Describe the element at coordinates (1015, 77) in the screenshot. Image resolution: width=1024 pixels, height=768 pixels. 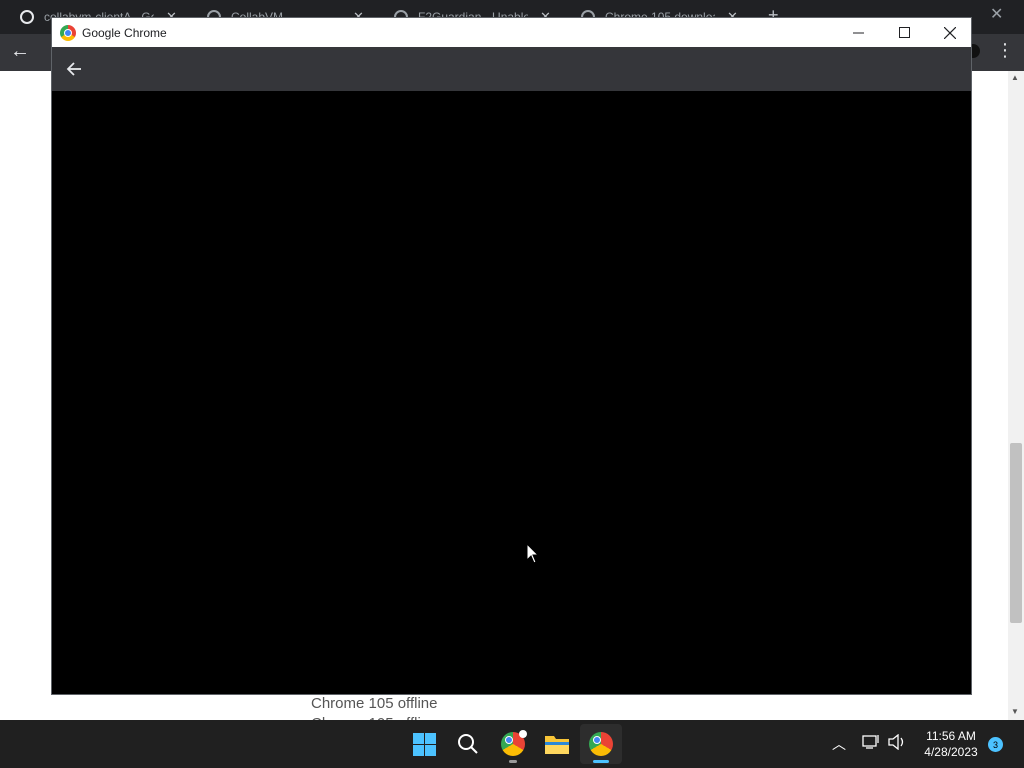
I see `scroll-up-icon: ▲` at that location.